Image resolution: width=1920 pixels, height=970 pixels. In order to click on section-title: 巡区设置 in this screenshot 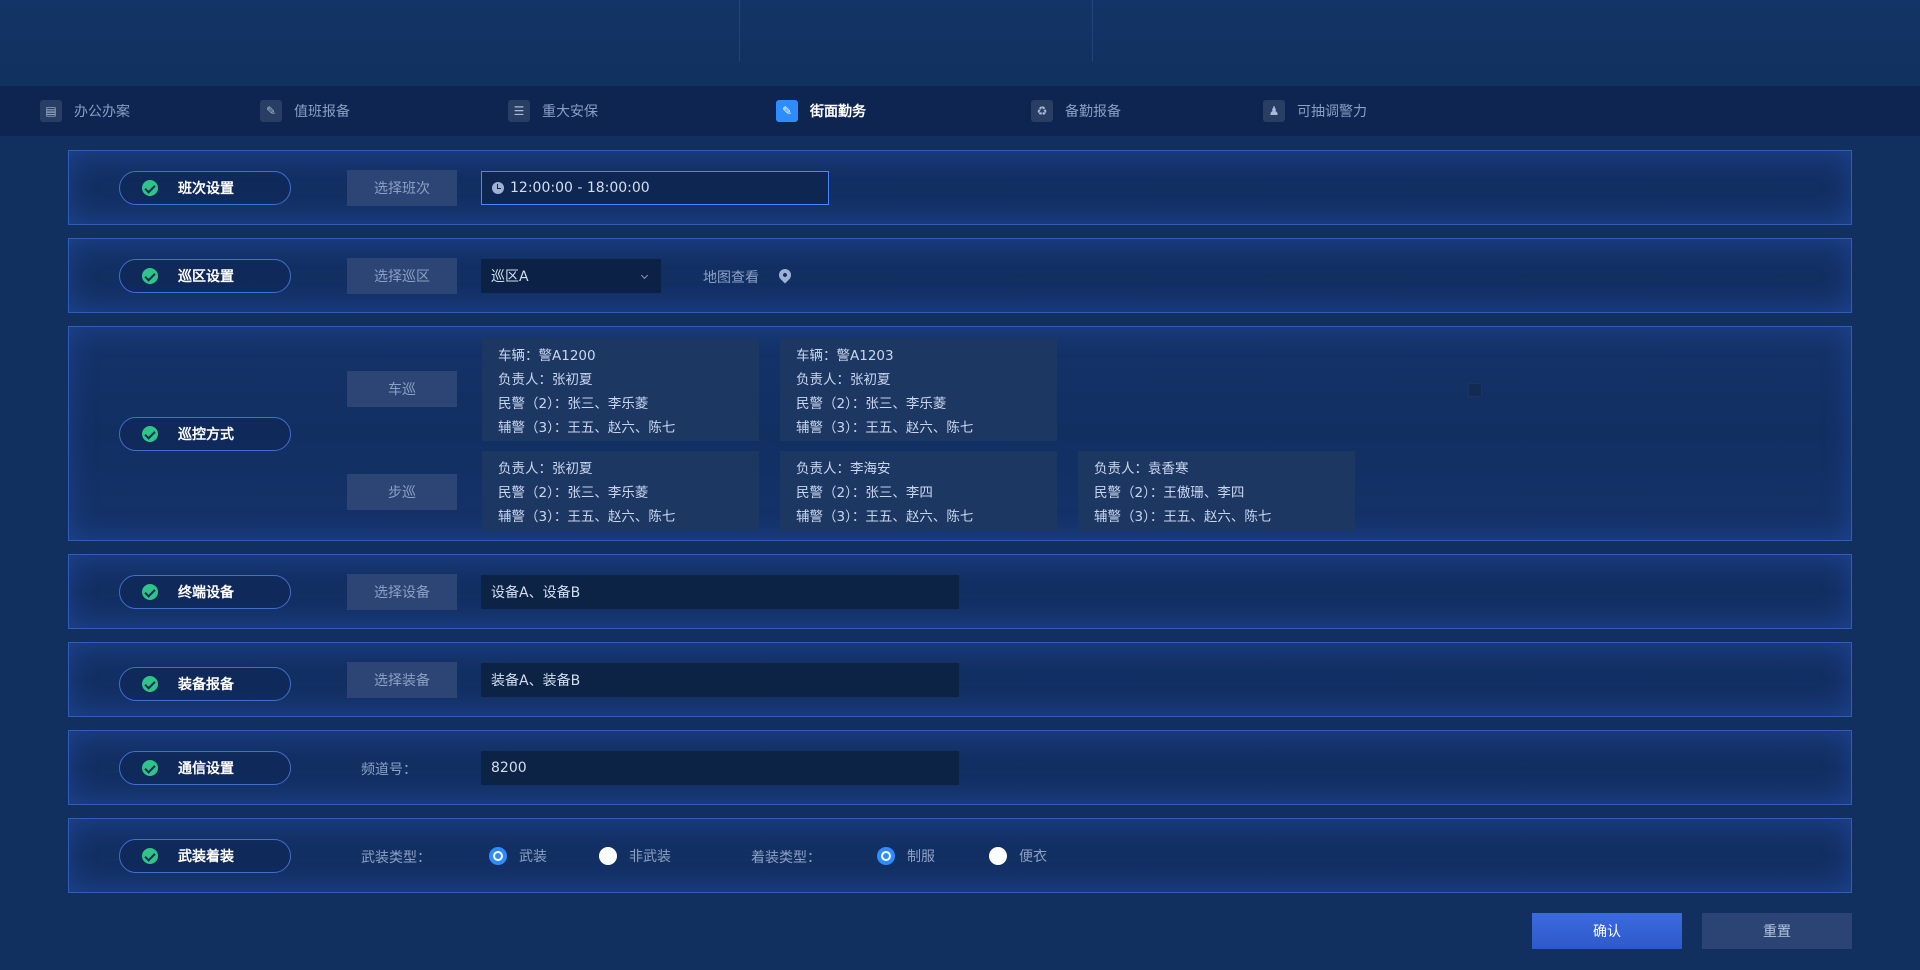, I will do `click(206, 277)`.